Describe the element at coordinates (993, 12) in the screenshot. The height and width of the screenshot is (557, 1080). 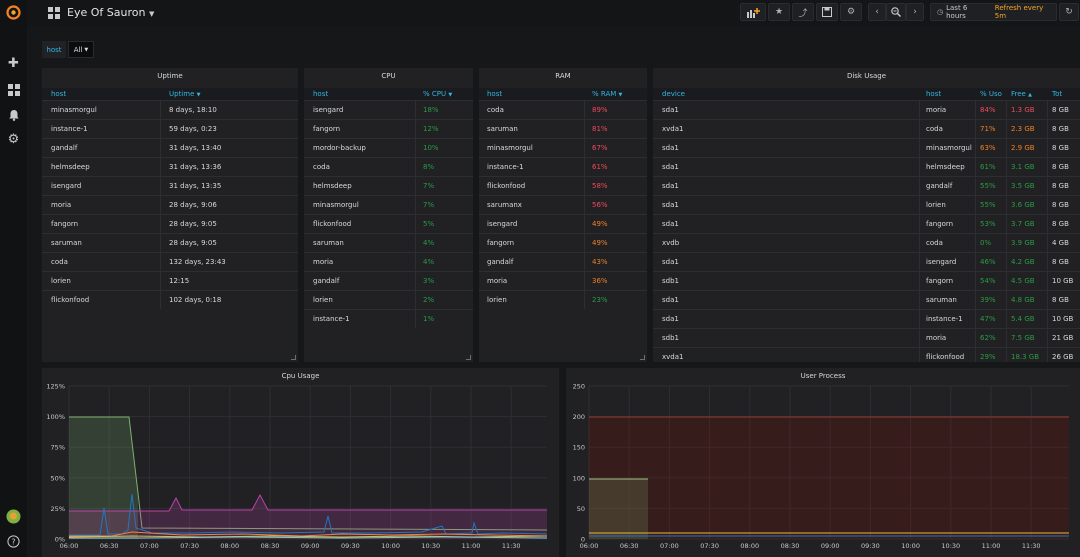
I see `time-picker-button: ◷ Last 6 hours Refresh every 5m` at that location.